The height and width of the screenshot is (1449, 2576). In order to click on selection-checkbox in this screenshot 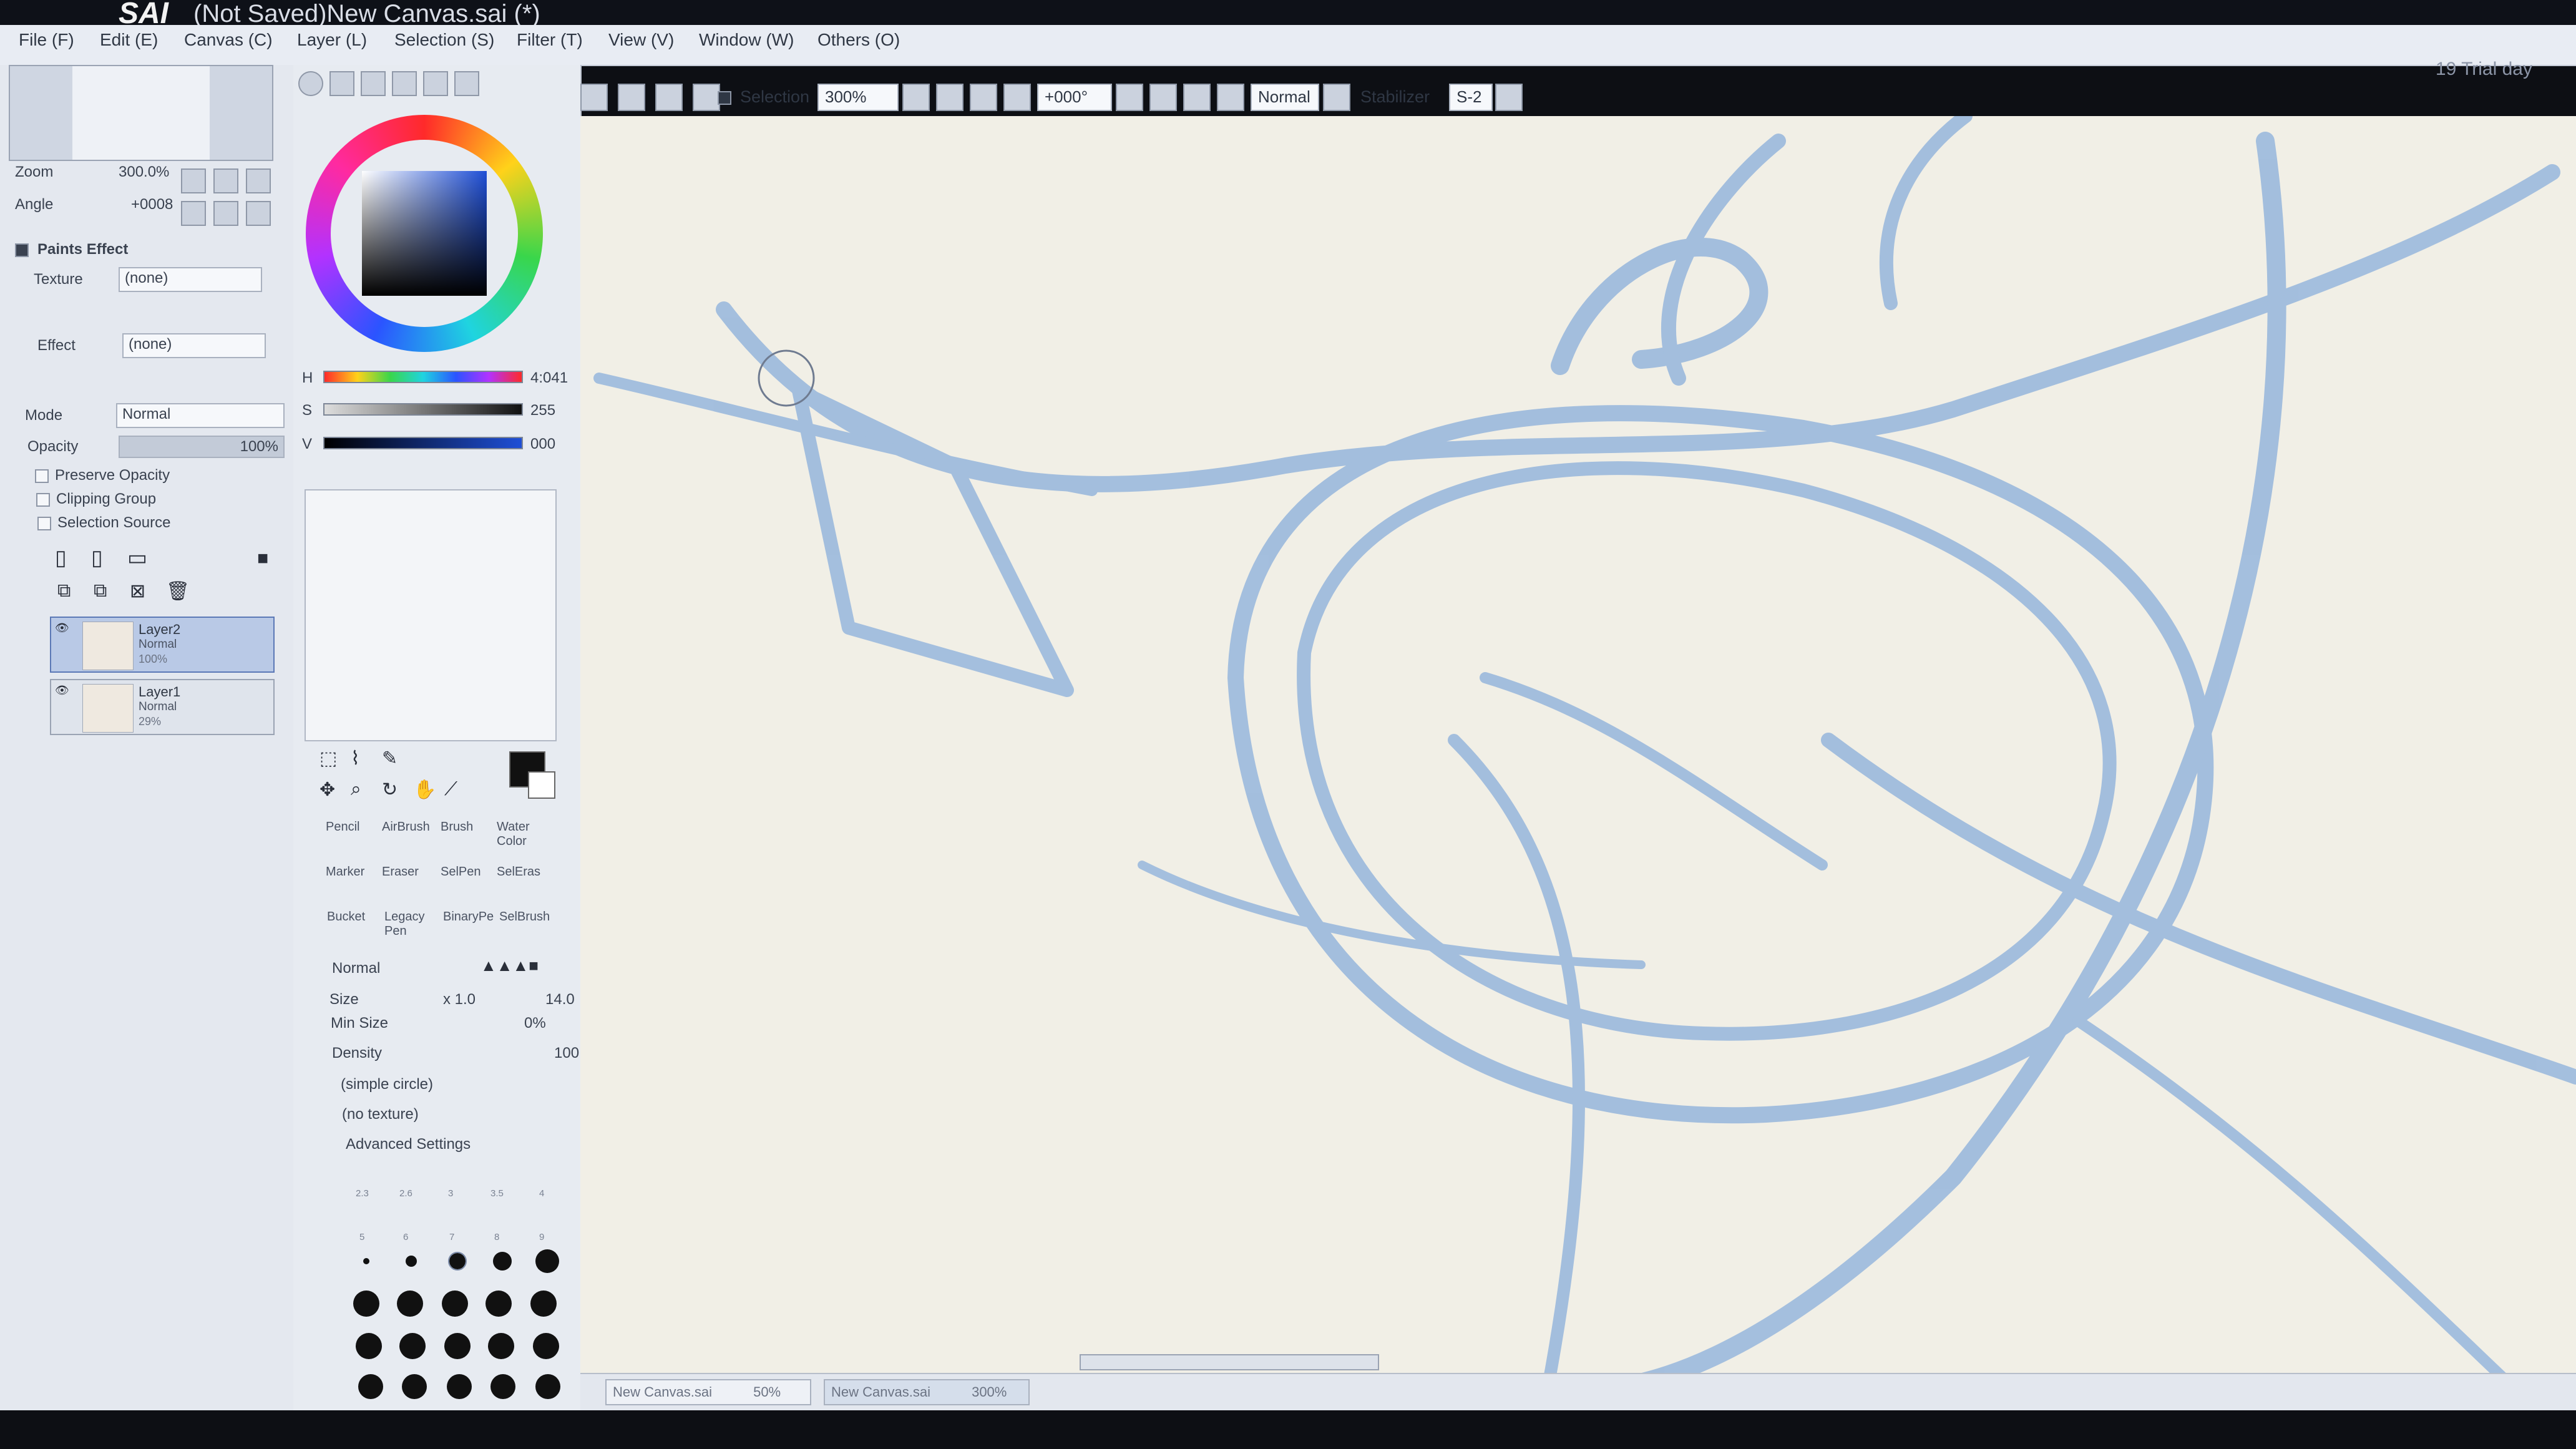, I will do `click(724, 98)`.